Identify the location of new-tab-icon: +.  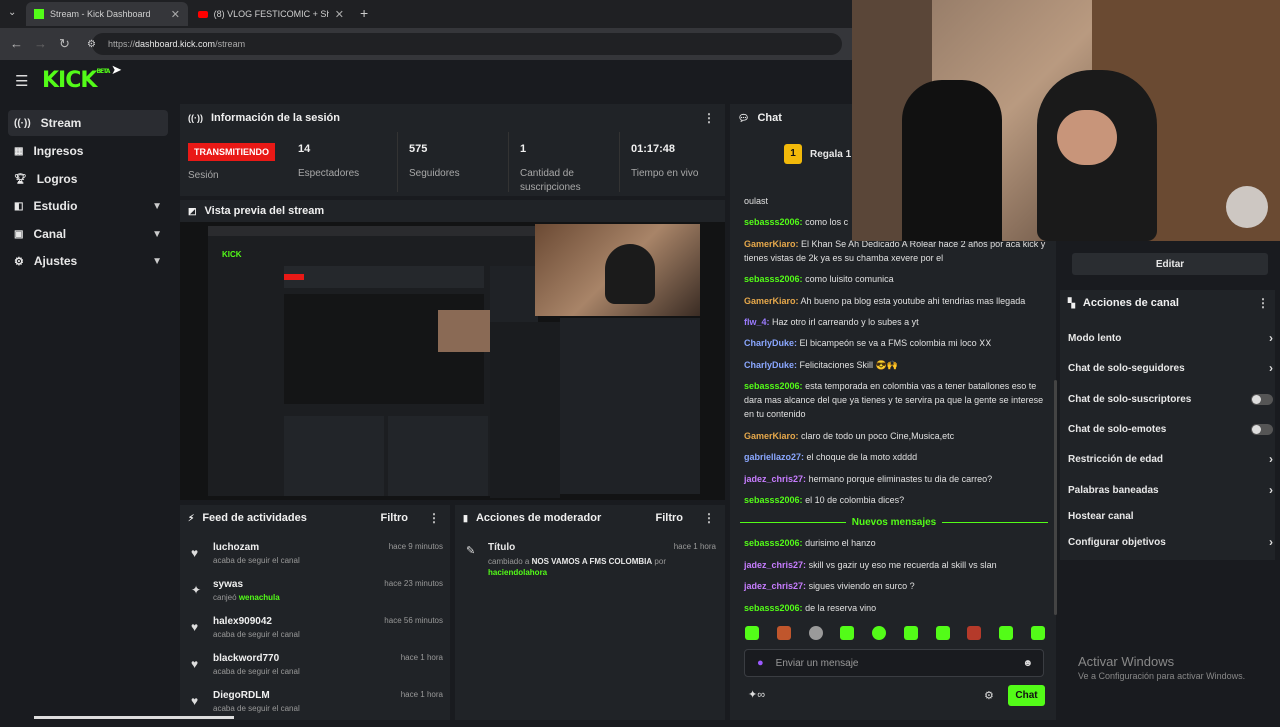
(364, 13).